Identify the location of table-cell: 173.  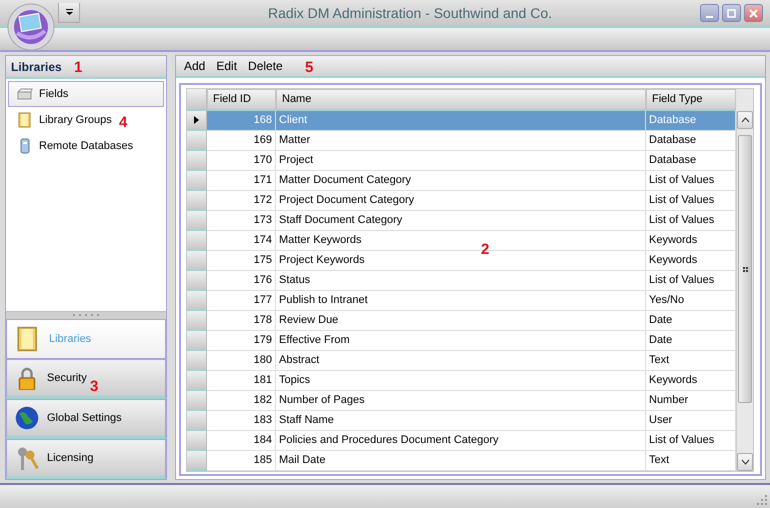
(241, 221).